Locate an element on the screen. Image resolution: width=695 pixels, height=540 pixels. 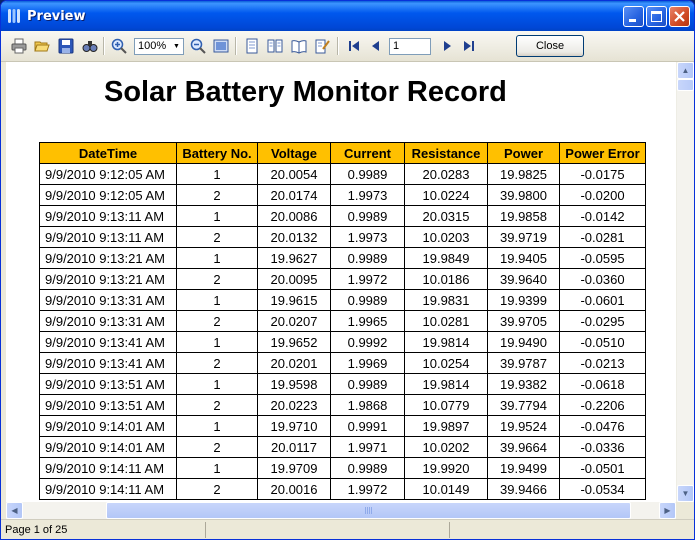
cell-voltage: 20.0016 is located at coordinates (294, 489).